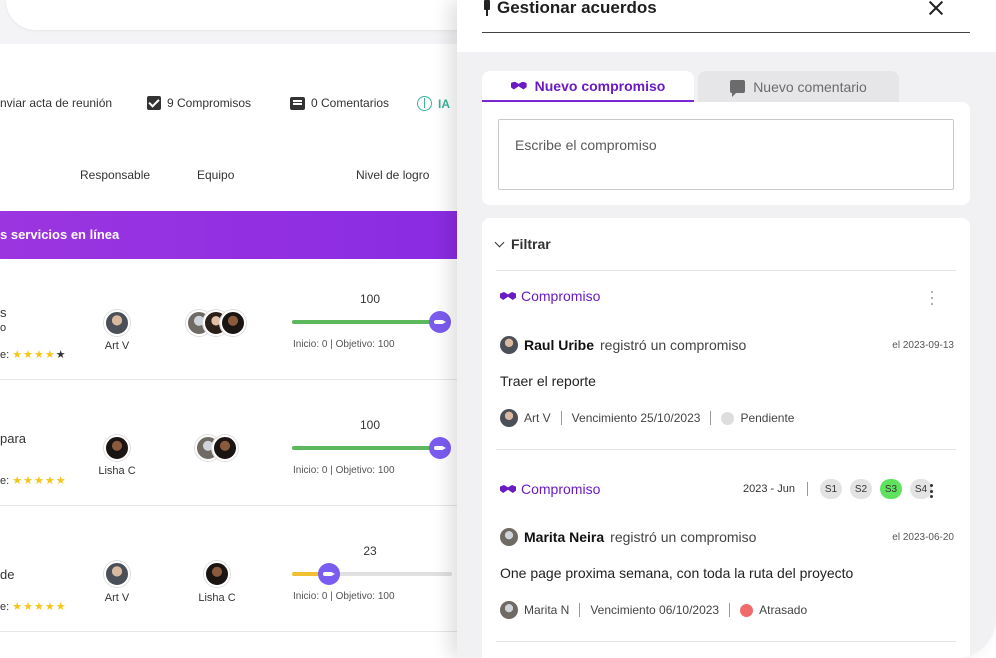  What do you see at coordinates (433, 103) in the screenshot?
I see `ai-button: IA` at bounding box center [433, 103].